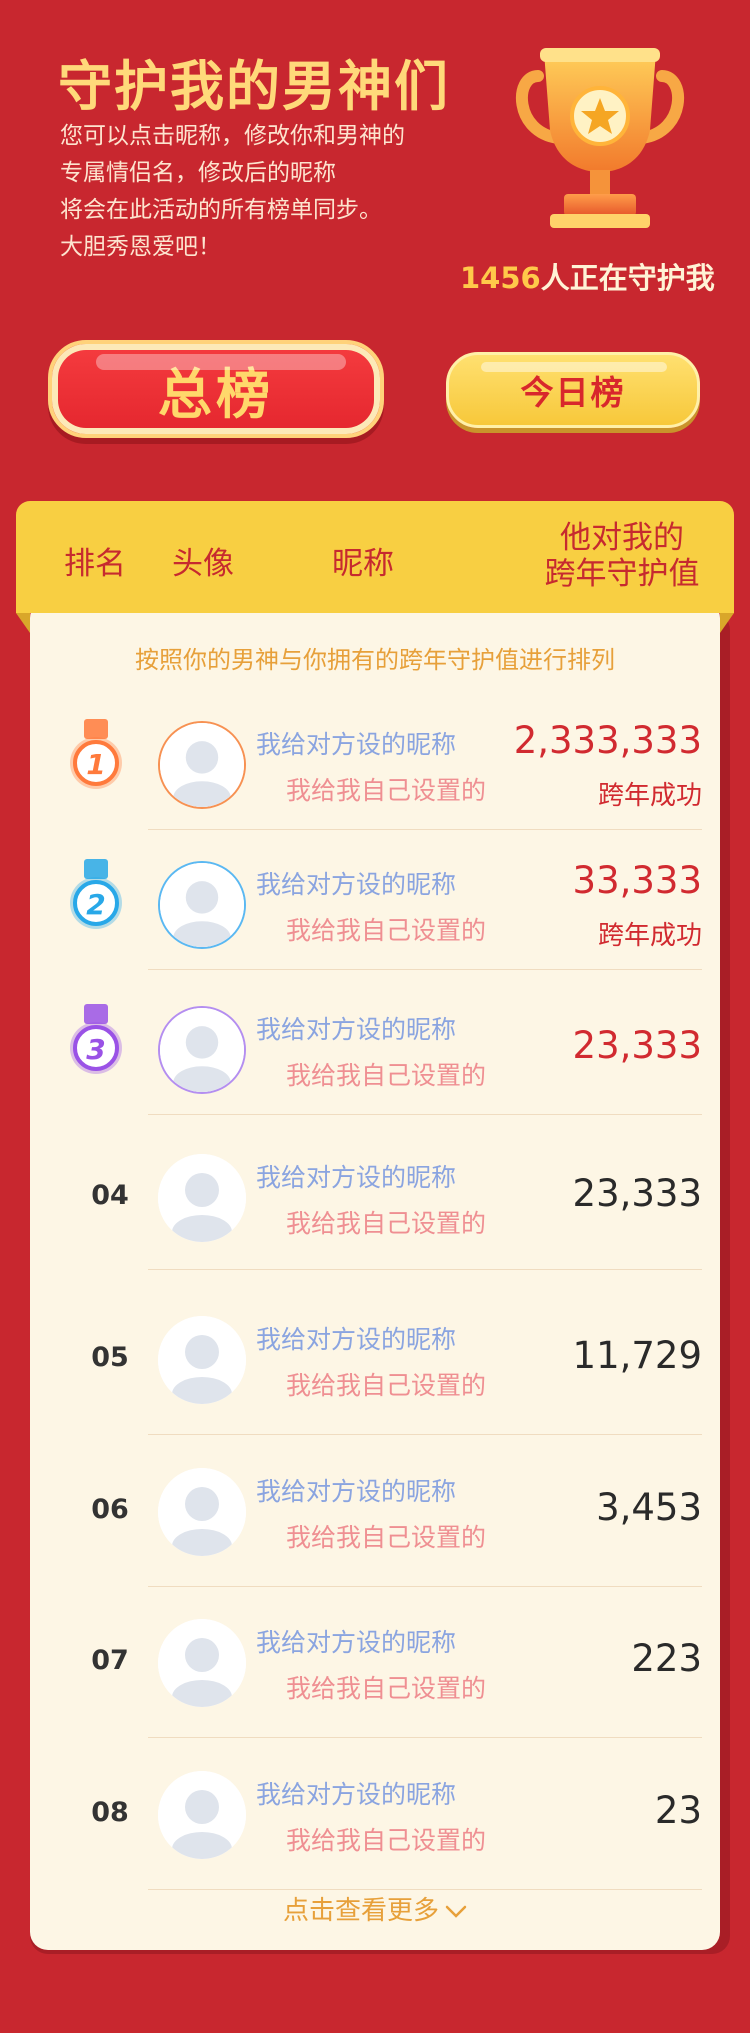  I want to click on trophy-icon, so click(600, 138).